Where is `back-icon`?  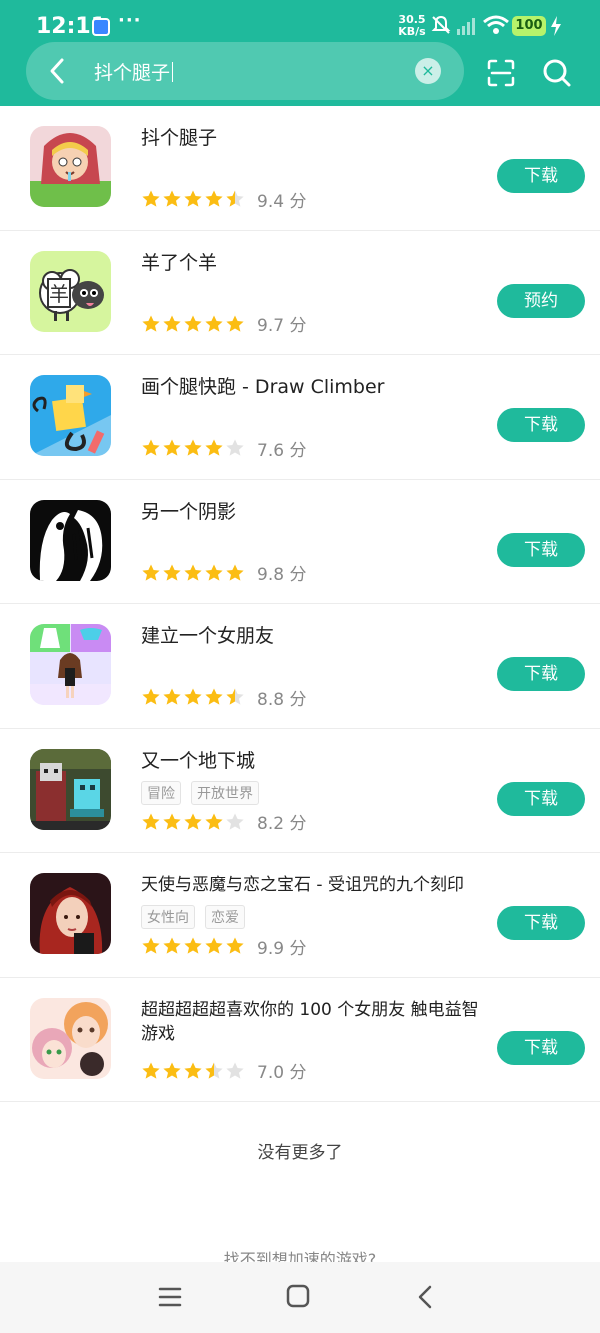 back-icon is located at coordinates (425, 1297).